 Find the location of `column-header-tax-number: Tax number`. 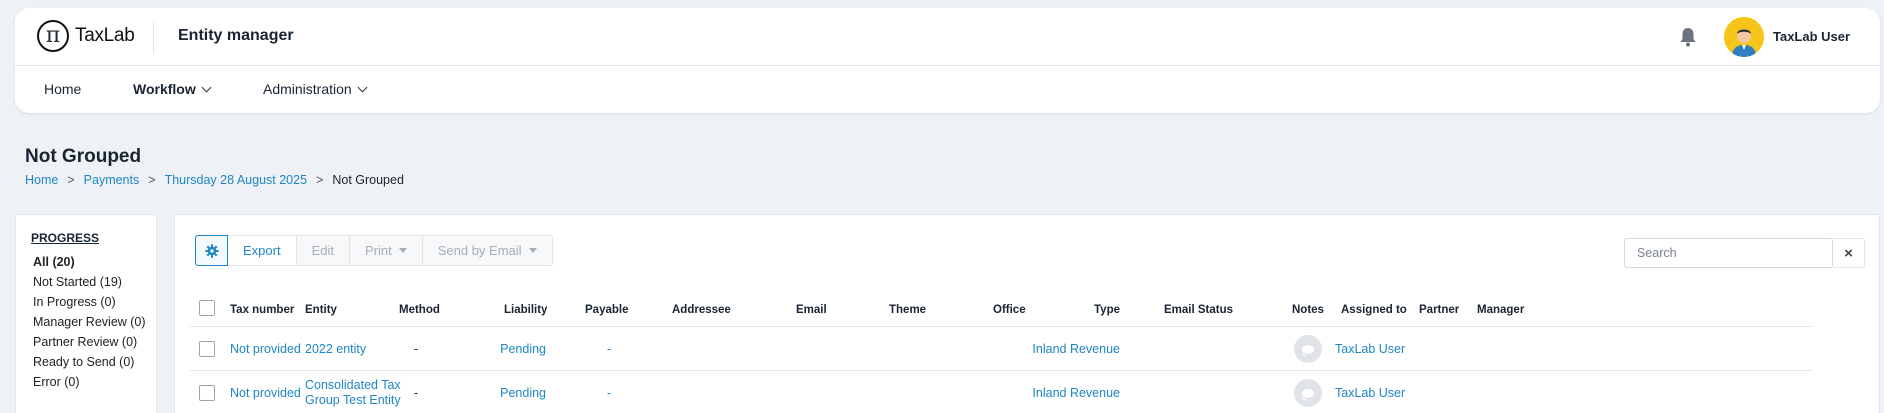

column-header-tax-number: Tax number is located at coordinates (262, 310).